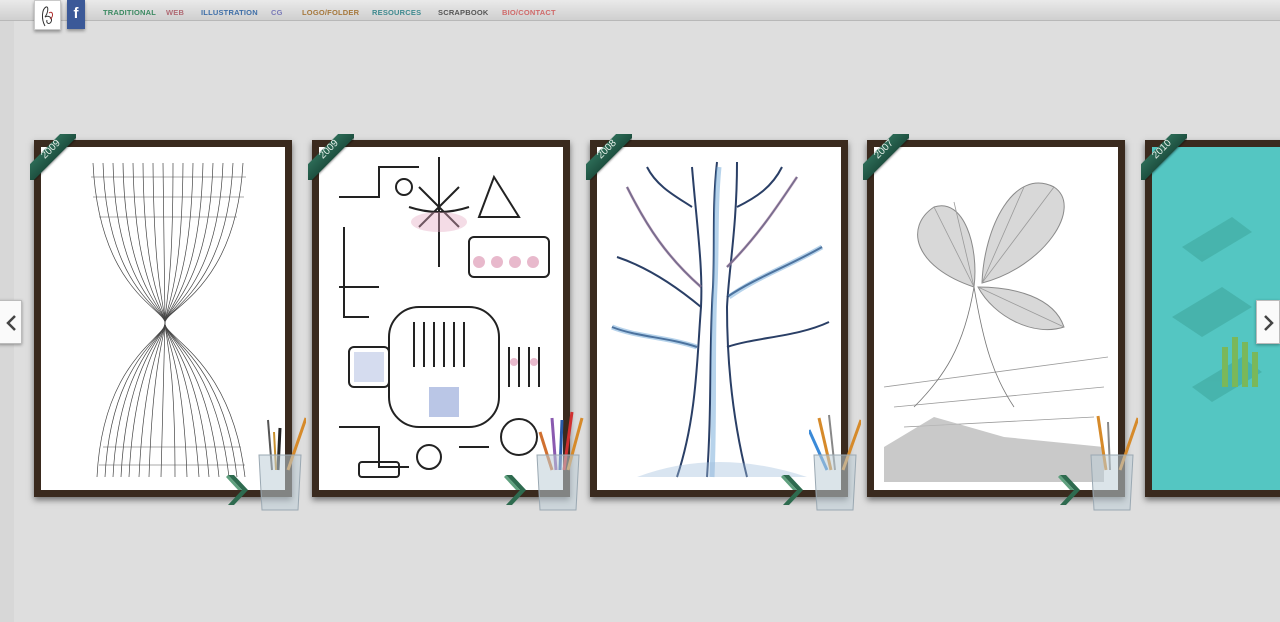  What do you see at coordinates (129, 12) in the screenshot?
I see `nav-traditional: TRADITIONAL` at bounding box center [129, 12].